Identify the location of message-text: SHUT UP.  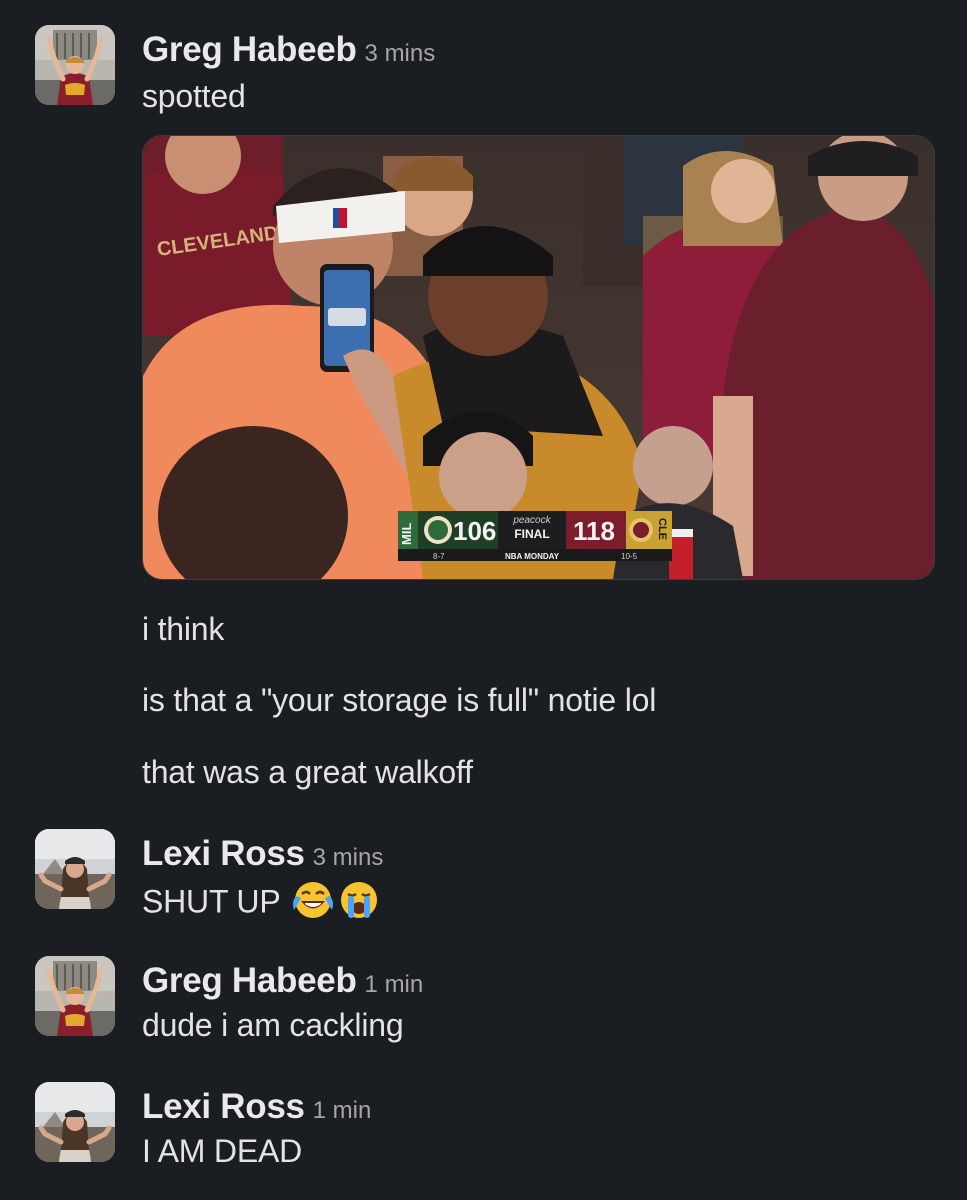
(261, 904).